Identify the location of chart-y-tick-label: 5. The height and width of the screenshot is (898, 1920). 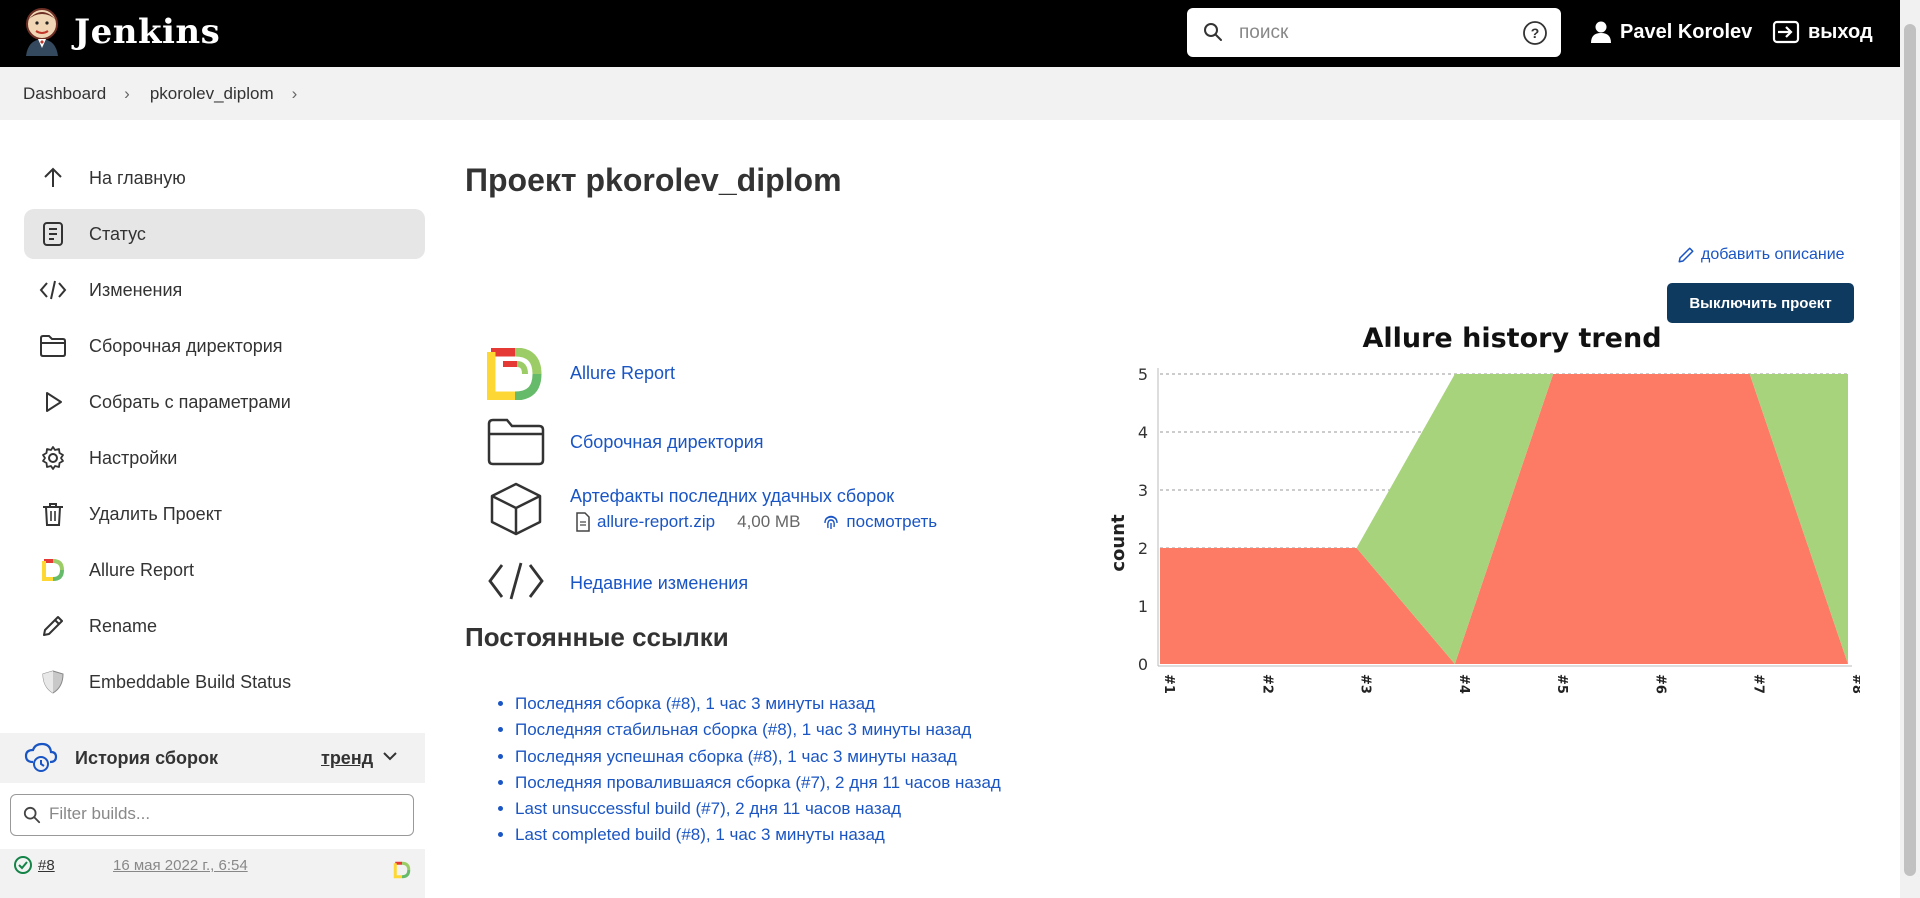
(1143, 374).